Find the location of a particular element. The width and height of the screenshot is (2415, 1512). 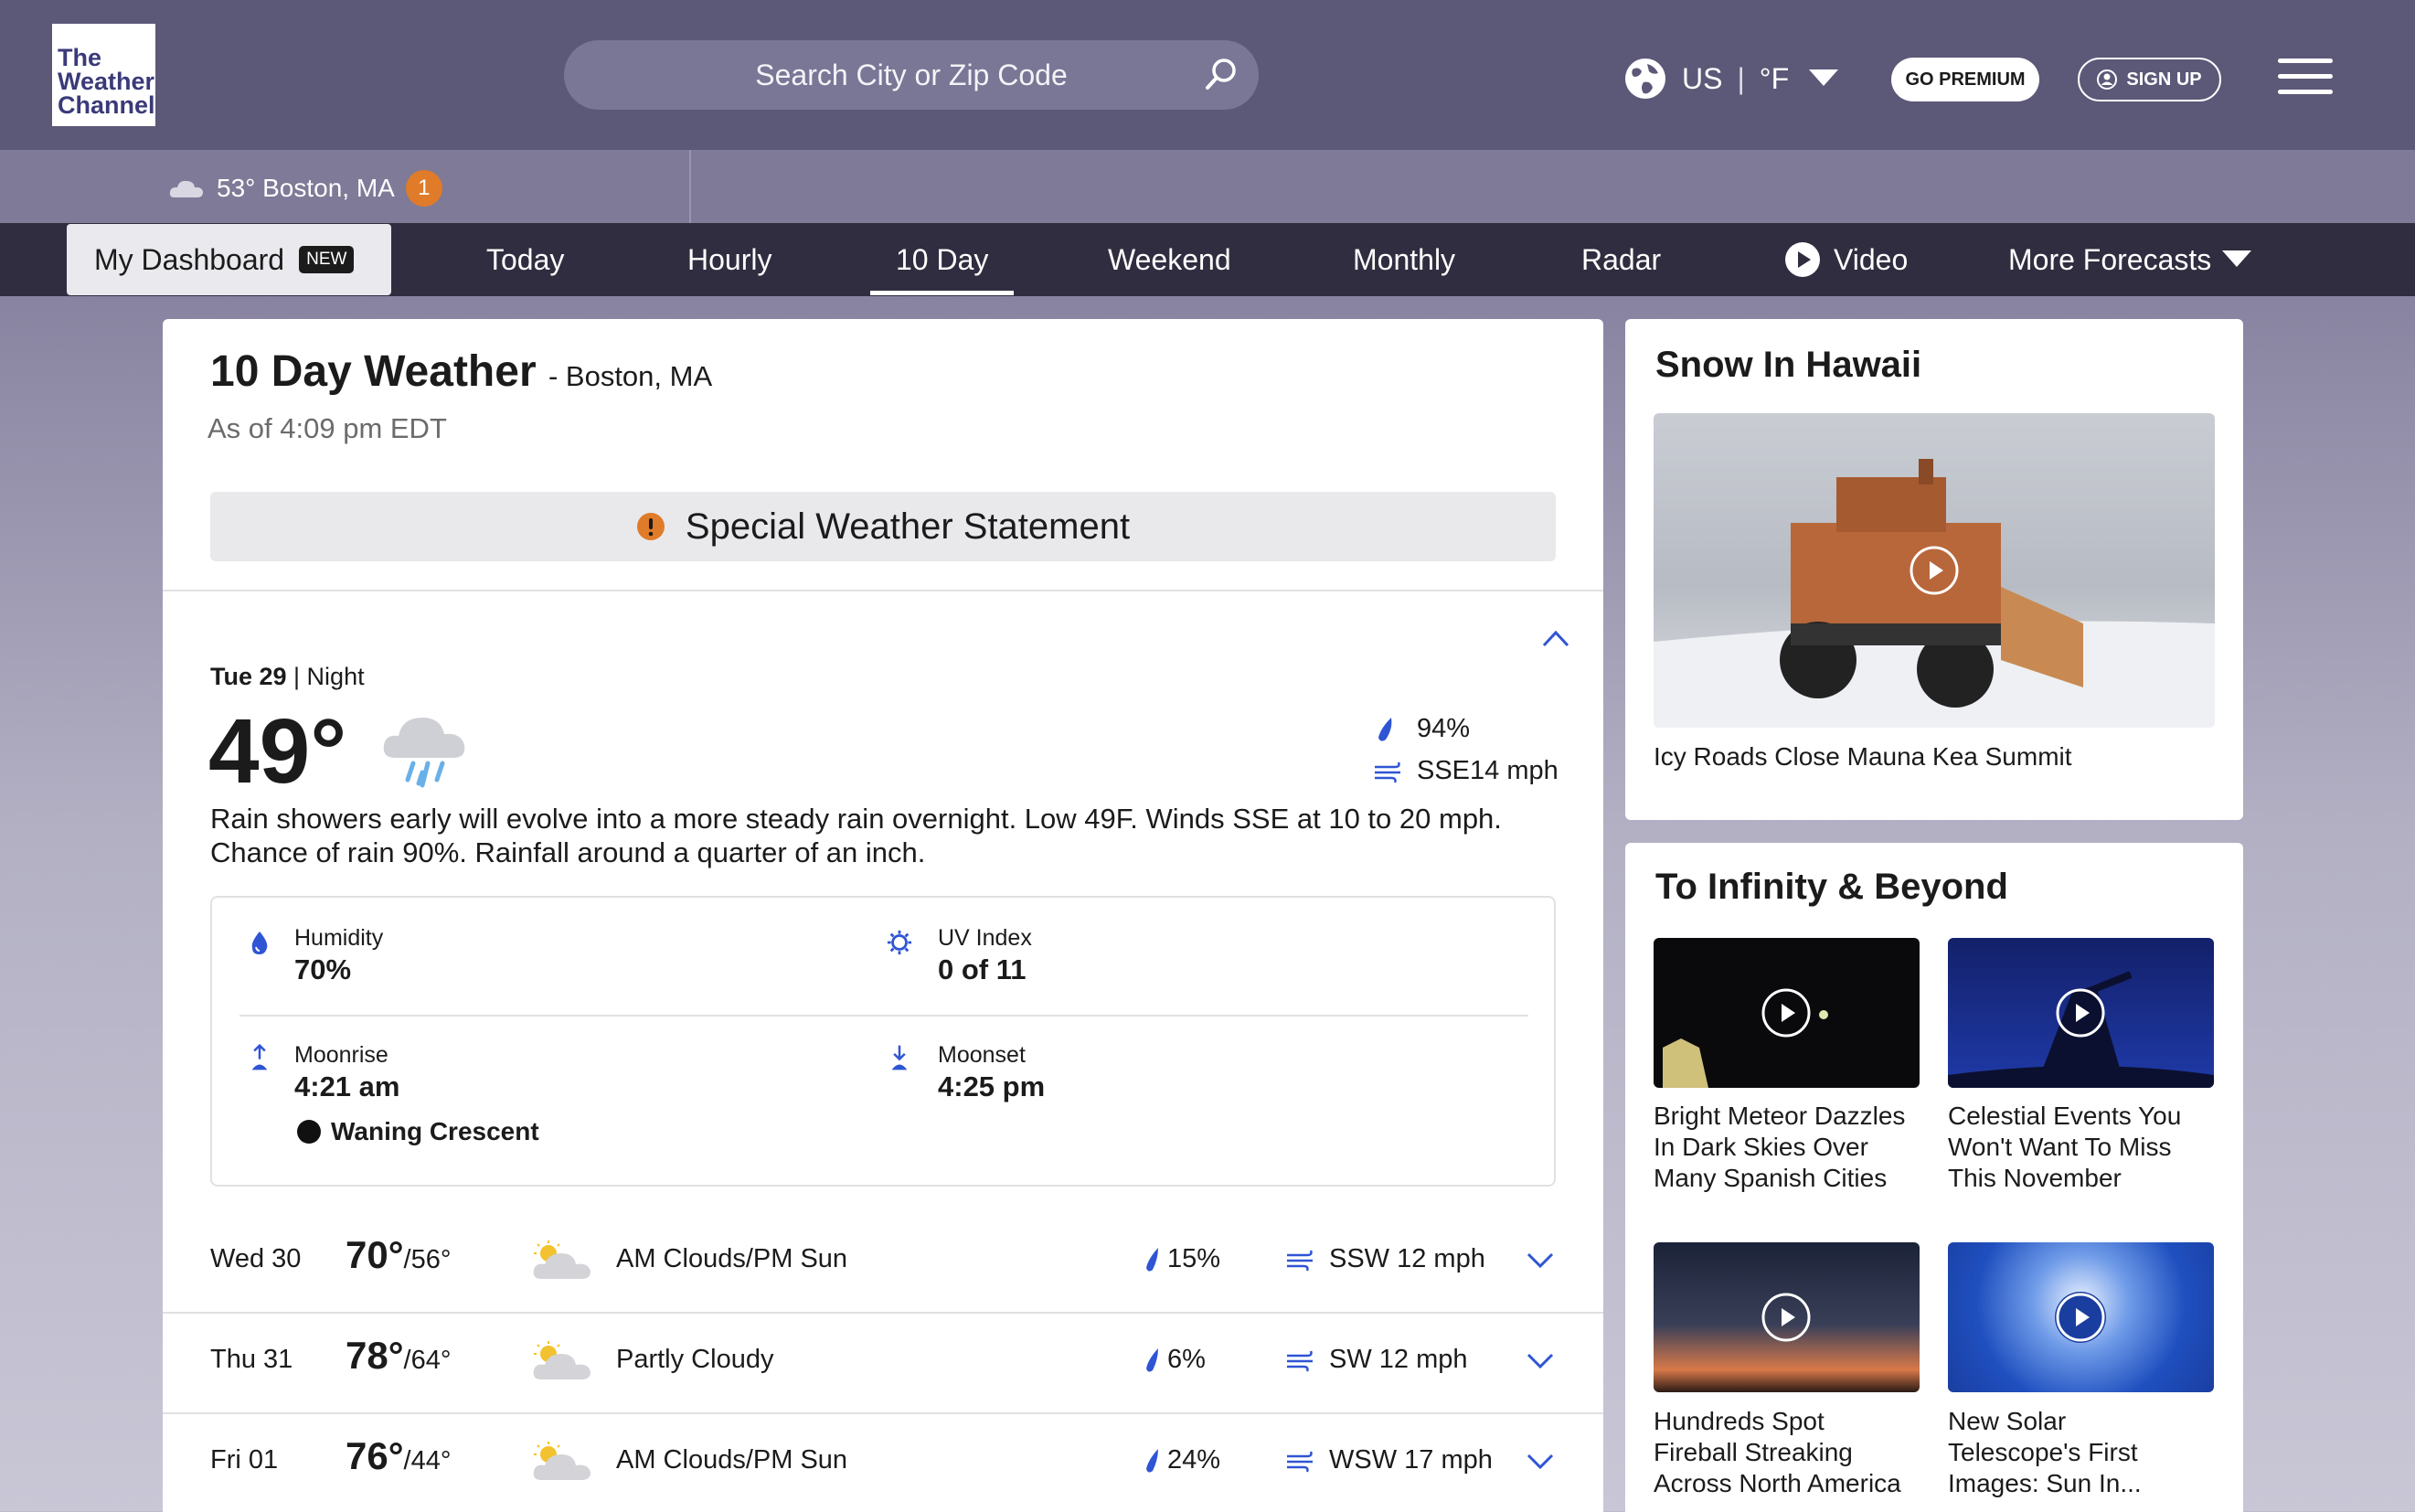

humidity-label: Humidity is located at coordinates (339, 938).